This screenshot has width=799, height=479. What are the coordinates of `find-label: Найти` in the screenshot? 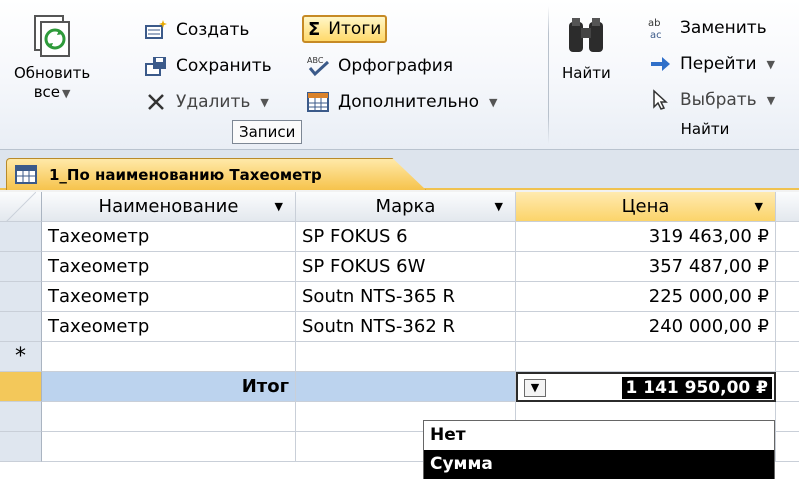 It's located at (586, 73).